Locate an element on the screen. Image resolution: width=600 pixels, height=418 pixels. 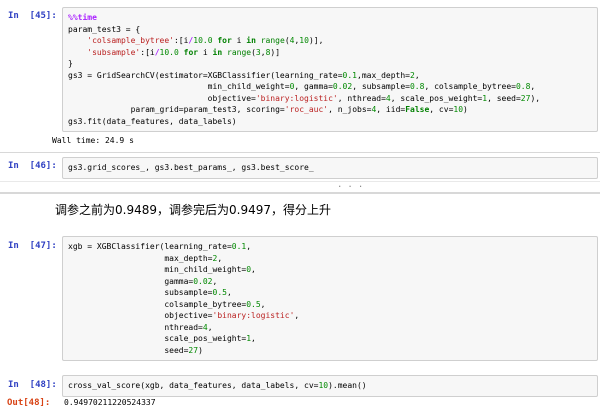
input-prompt-48: In [48]: is located at coordinates (32, 385).